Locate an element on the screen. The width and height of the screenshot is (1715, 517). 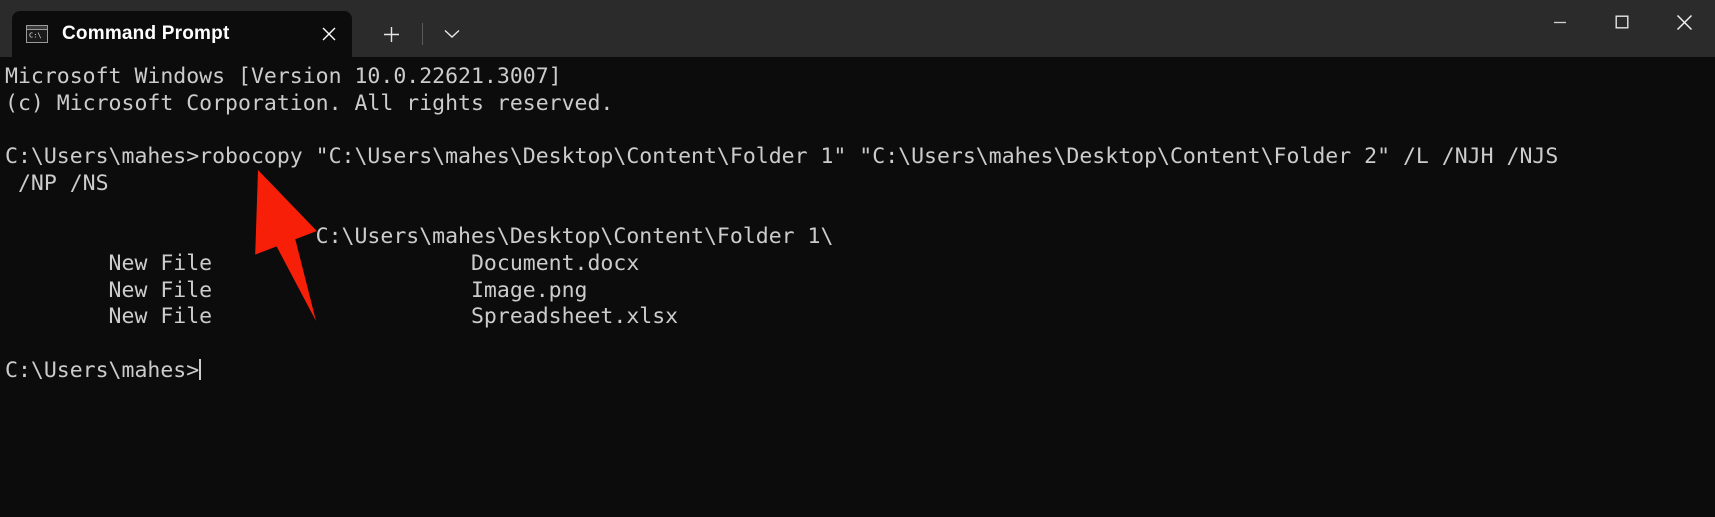
terminal-line-file-entry: New File Image.png is located at coordinates (296, 290).